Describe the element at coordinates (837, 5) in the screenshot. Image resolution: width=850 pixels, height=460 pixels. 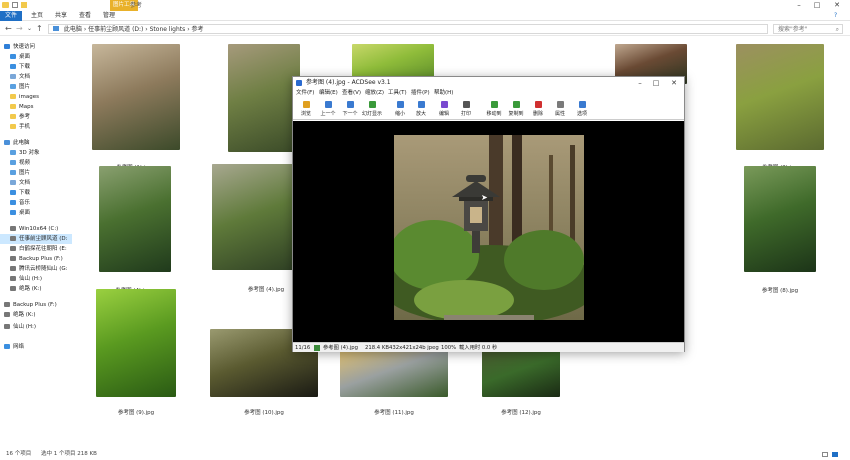
I see `close-button: ✕` at that location.